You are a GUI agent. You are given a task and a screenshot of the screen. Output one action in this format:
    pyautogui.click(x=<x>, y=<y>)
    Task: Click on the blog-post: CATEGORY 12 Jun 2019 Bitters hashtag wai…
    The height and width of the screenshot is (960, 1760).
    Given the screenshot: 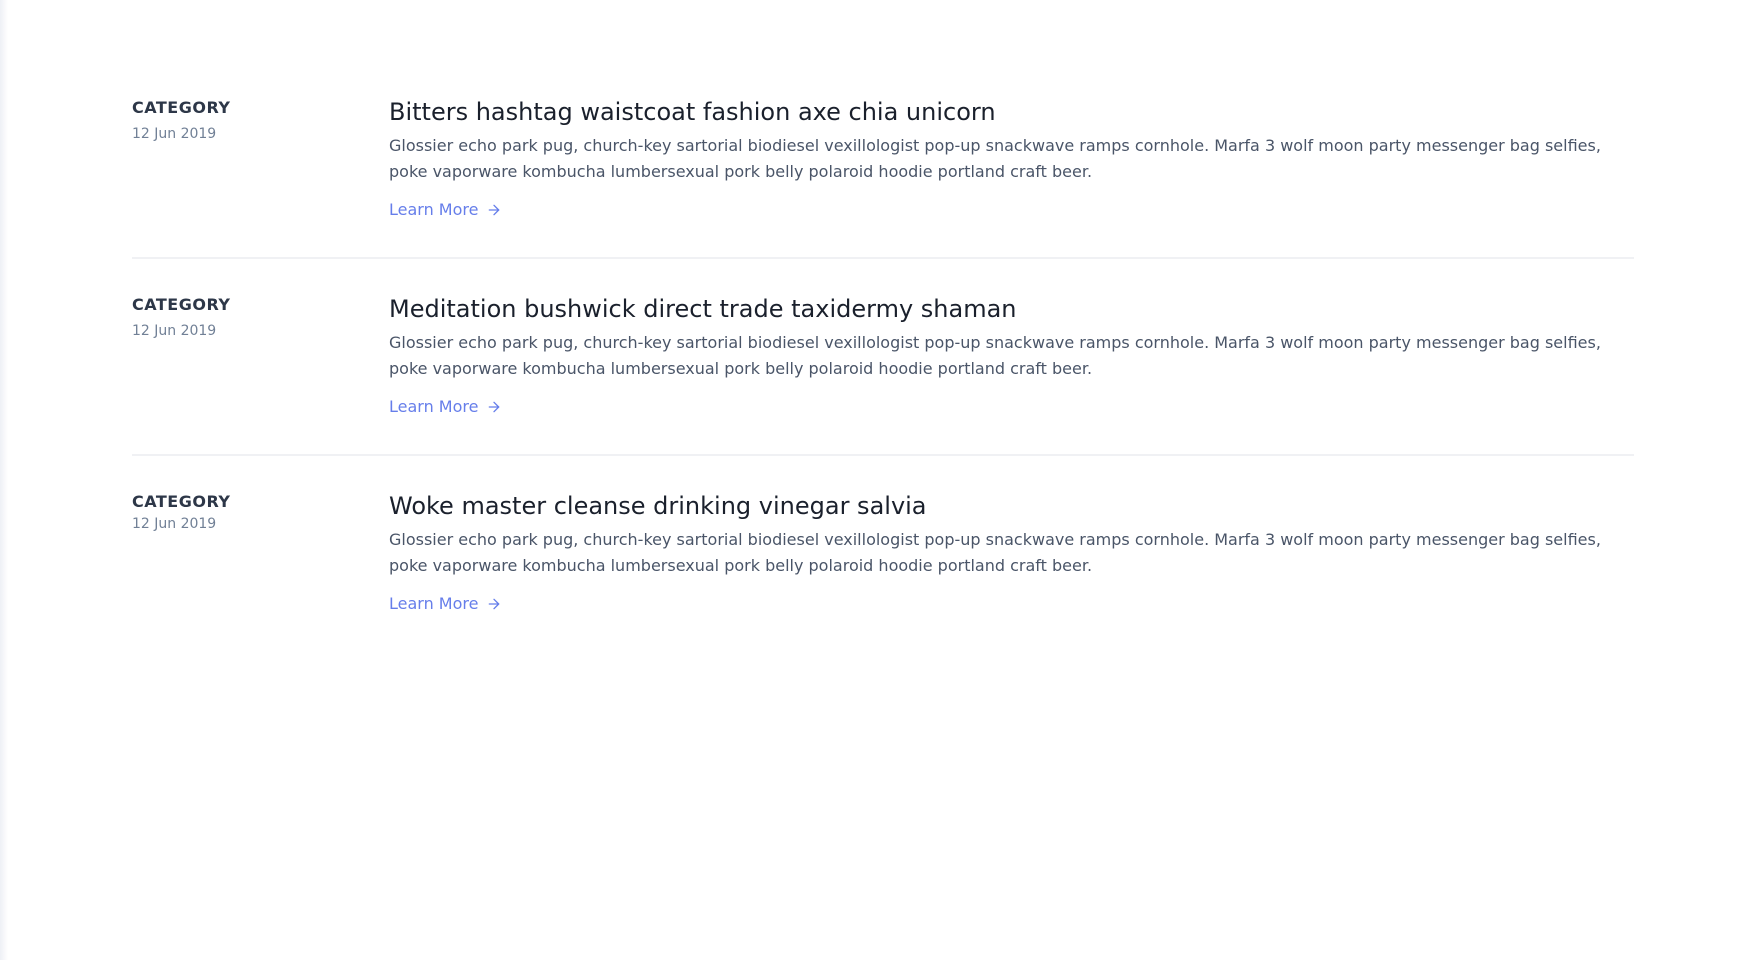 What is the action you would take?
    pyautogui.click(x=883, y=176)
    